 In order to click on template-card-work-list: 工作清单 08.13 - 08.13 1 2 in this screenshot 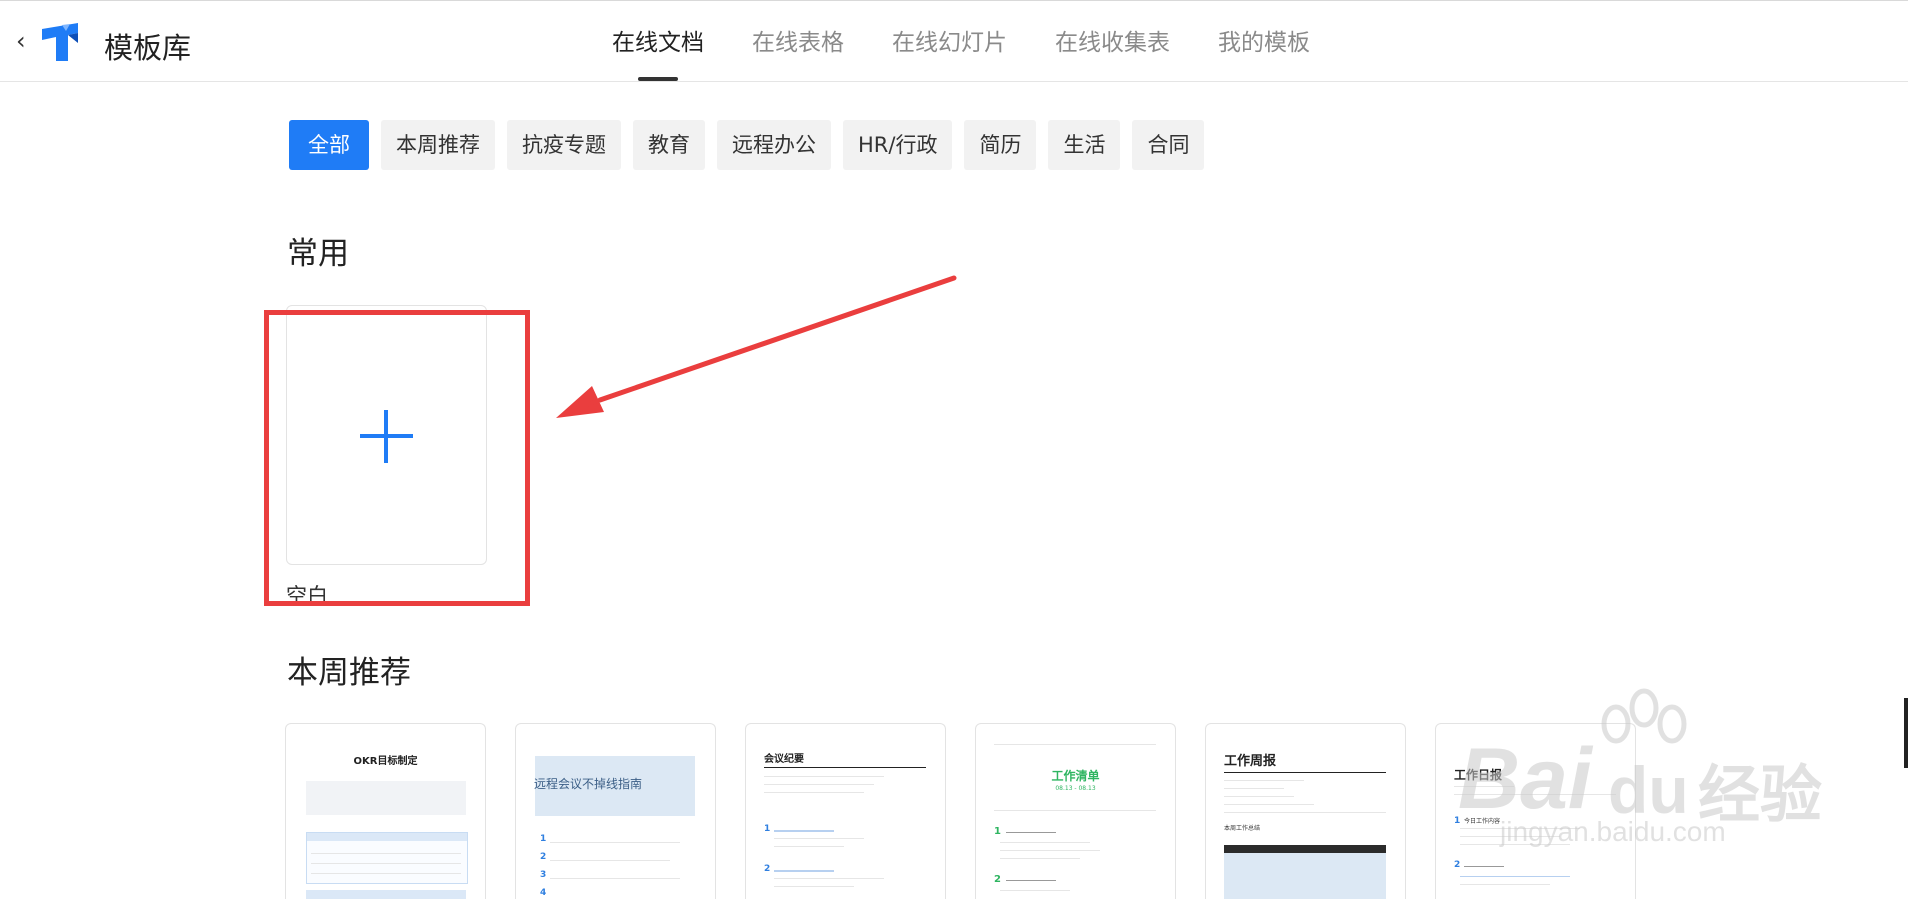, I will do `click(1075, 811)`.